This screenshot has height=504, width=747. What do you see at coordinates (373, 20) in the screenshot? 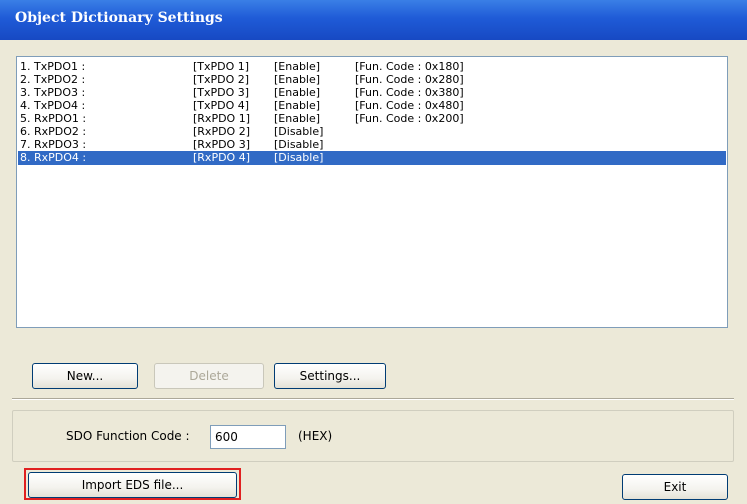
I see `title-bar: Object Dictionary Settings` at bounding box center [373, 20].